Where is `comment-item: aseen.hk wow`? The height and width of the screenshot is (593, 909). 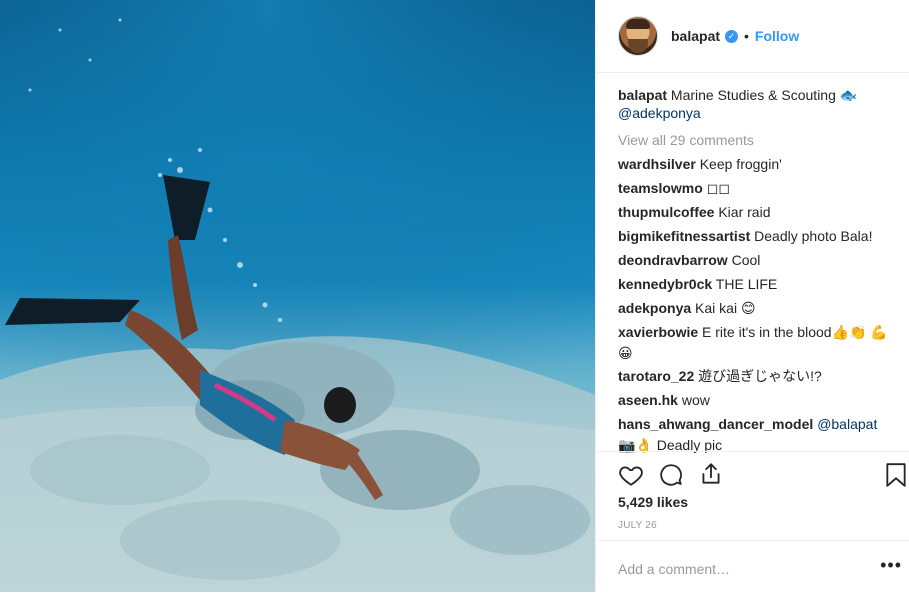 comment-item: aseen.hk wow is located at coordinates (758, 400).